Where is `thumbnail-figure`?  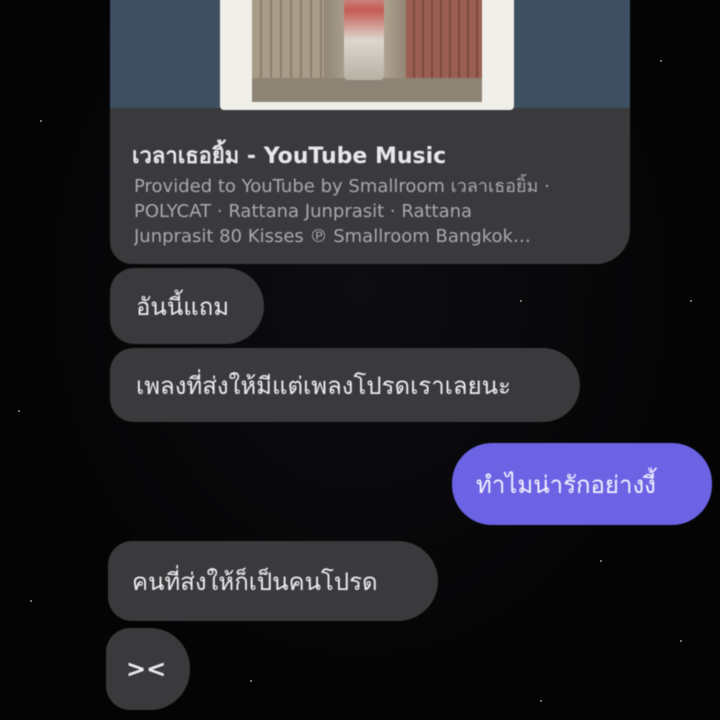 thumbnail-figure is located at coordinates (364, 40).